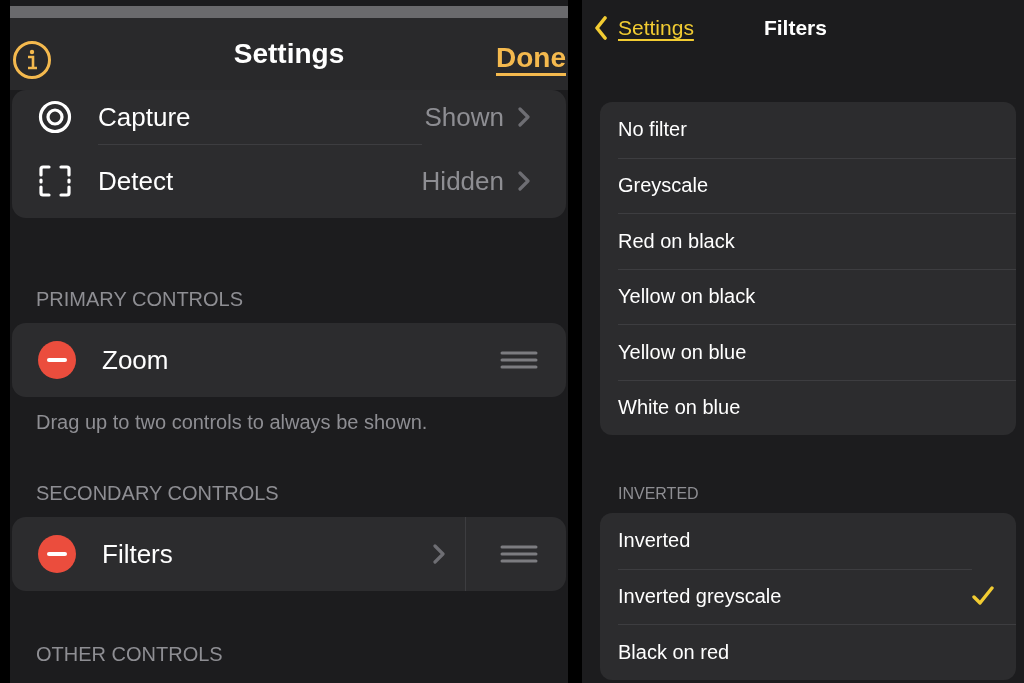  Describe the element at coordinates (289, 554) in the screenshot. I see `control-row: Filters` at that location.